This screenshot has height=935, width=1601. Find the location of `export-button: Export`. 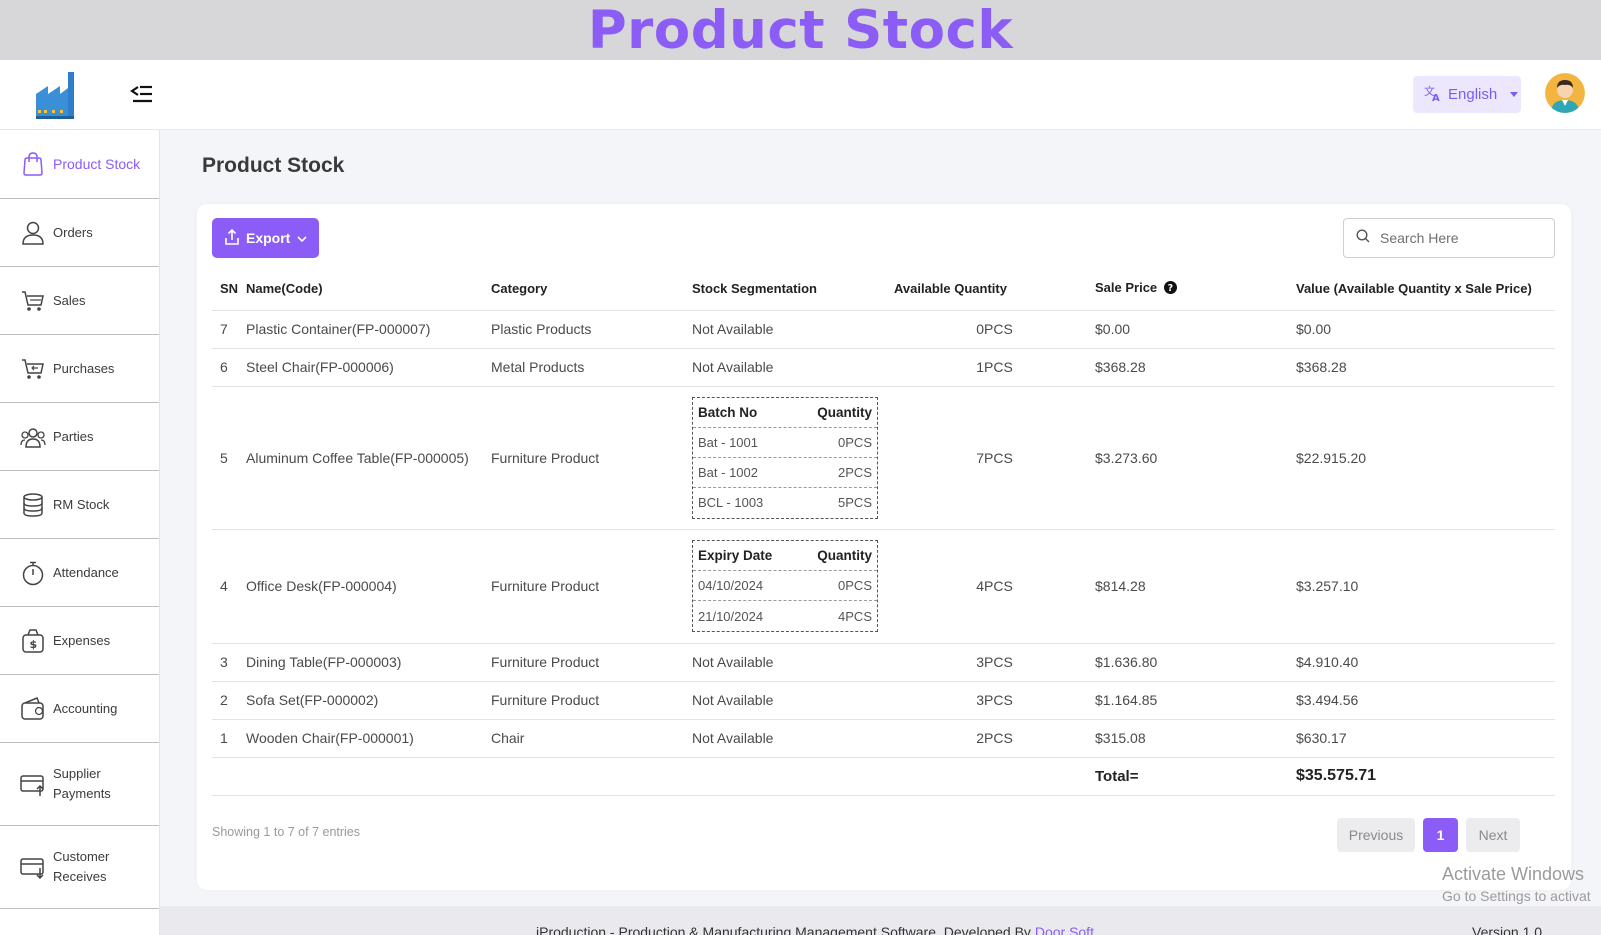

export-button: Export is located at coordinates (265, 238).